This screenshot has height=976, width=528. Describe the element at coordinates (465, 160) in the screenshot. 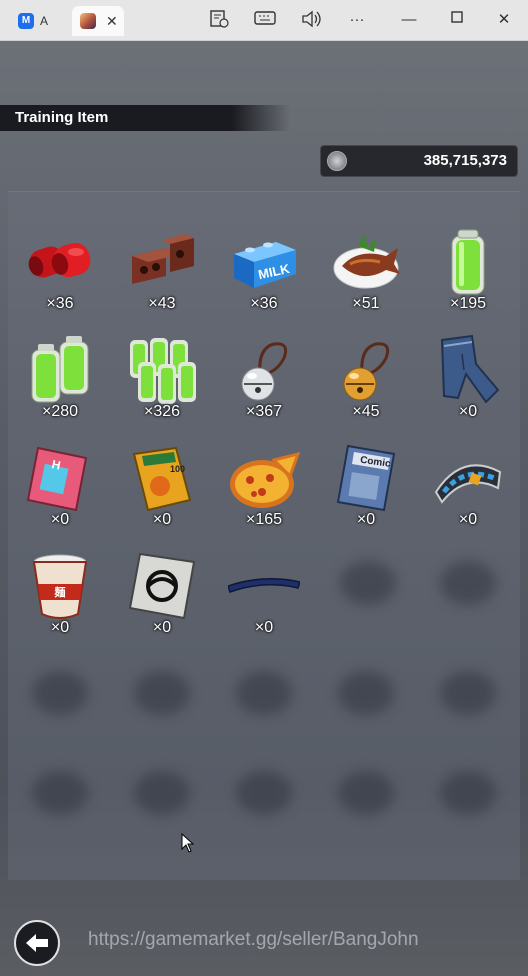

I see `currency-value: 385,715,373` at that location.